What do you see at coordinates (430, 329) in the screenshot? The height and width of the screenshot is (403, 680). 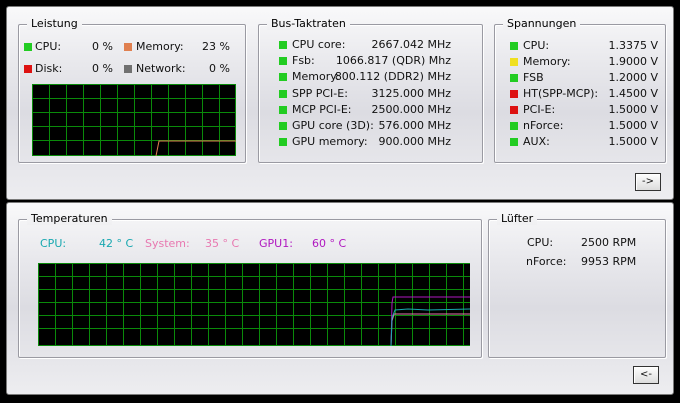 I see `system-temp-line` at bounding box center [430, 329].